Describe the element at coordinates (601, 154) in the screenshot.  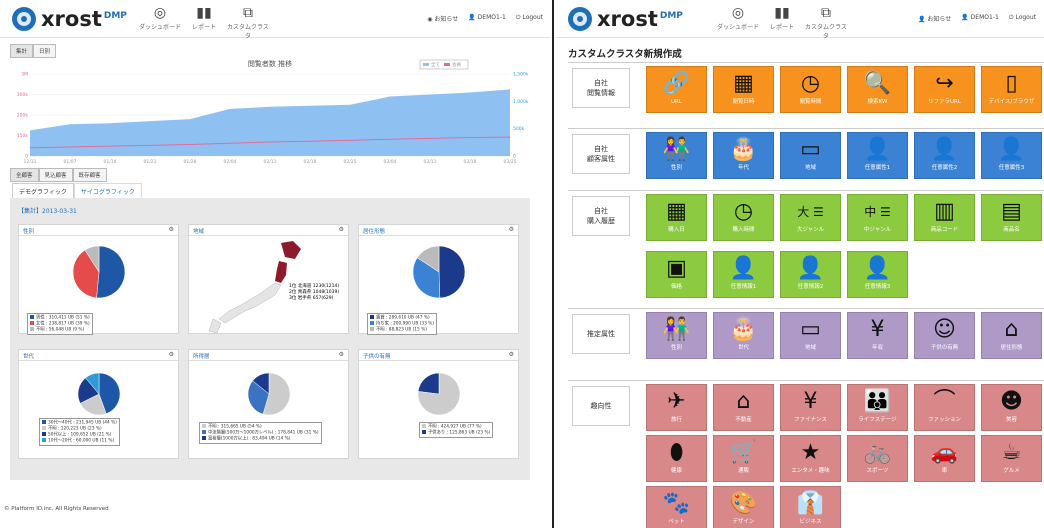
I see `category-label: 自社 顧客属性` at that location.